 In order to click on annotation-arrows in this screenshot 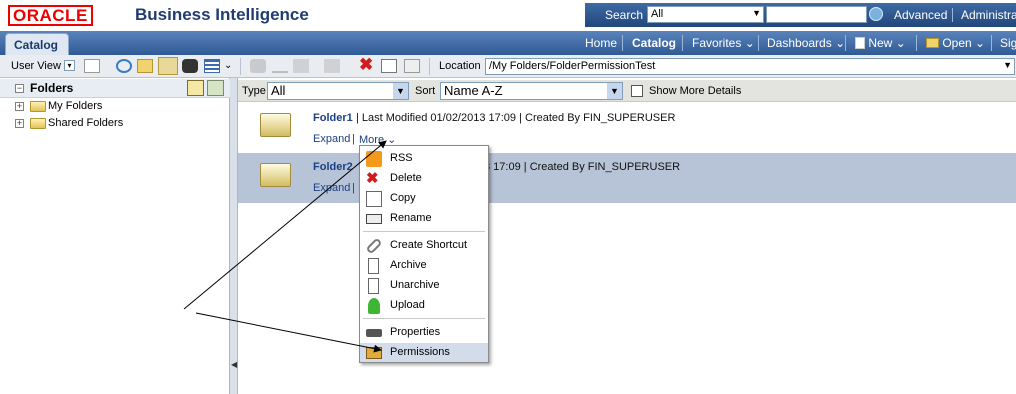, I will do `click(285, 246)`.